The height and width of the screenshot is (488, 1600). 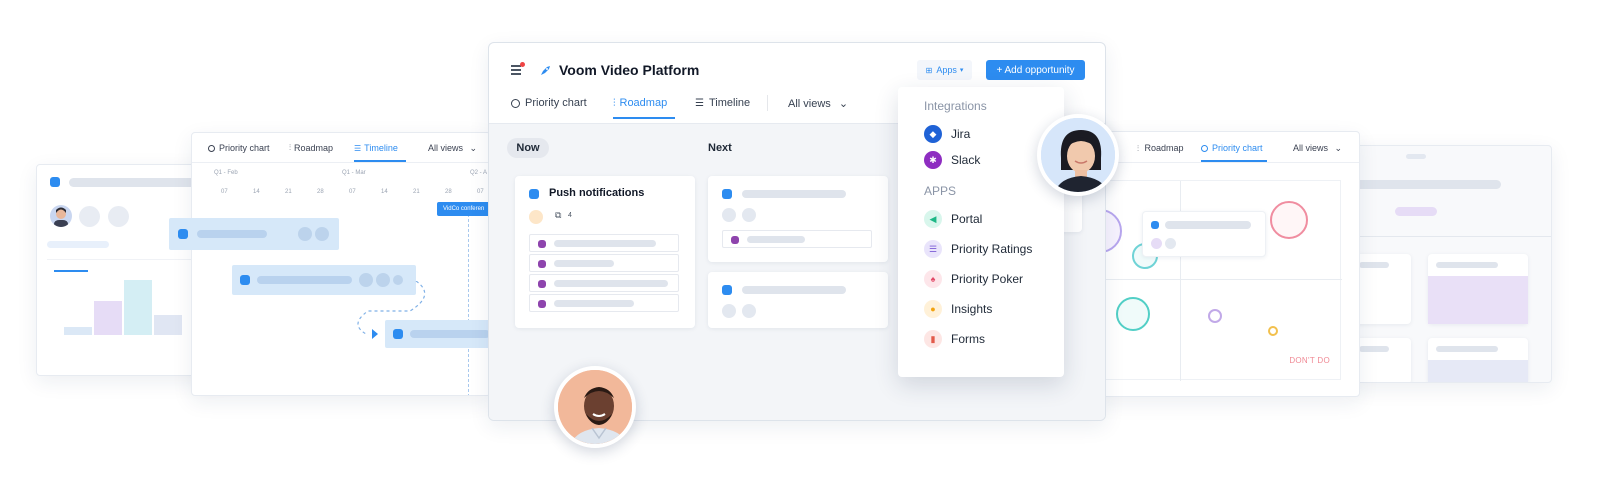 I want to click on apps-button: ⊞ Apps ▾, so click(x=944, y=70).